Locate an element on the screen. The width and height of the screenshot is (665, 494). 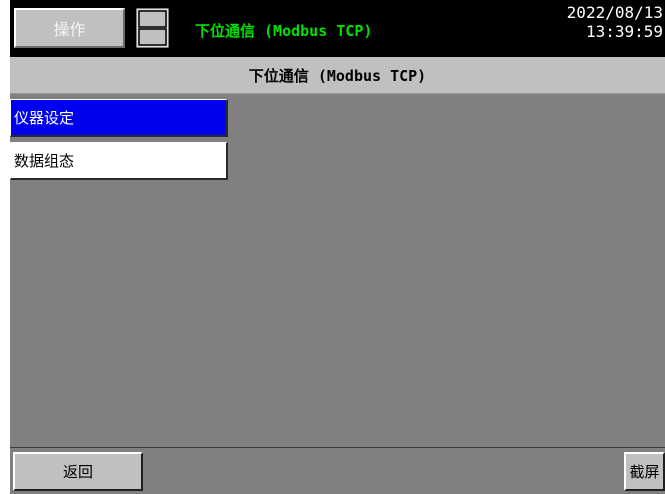
menu-item-data-configuration: 数据组态 is located at coordinates (119, 161).